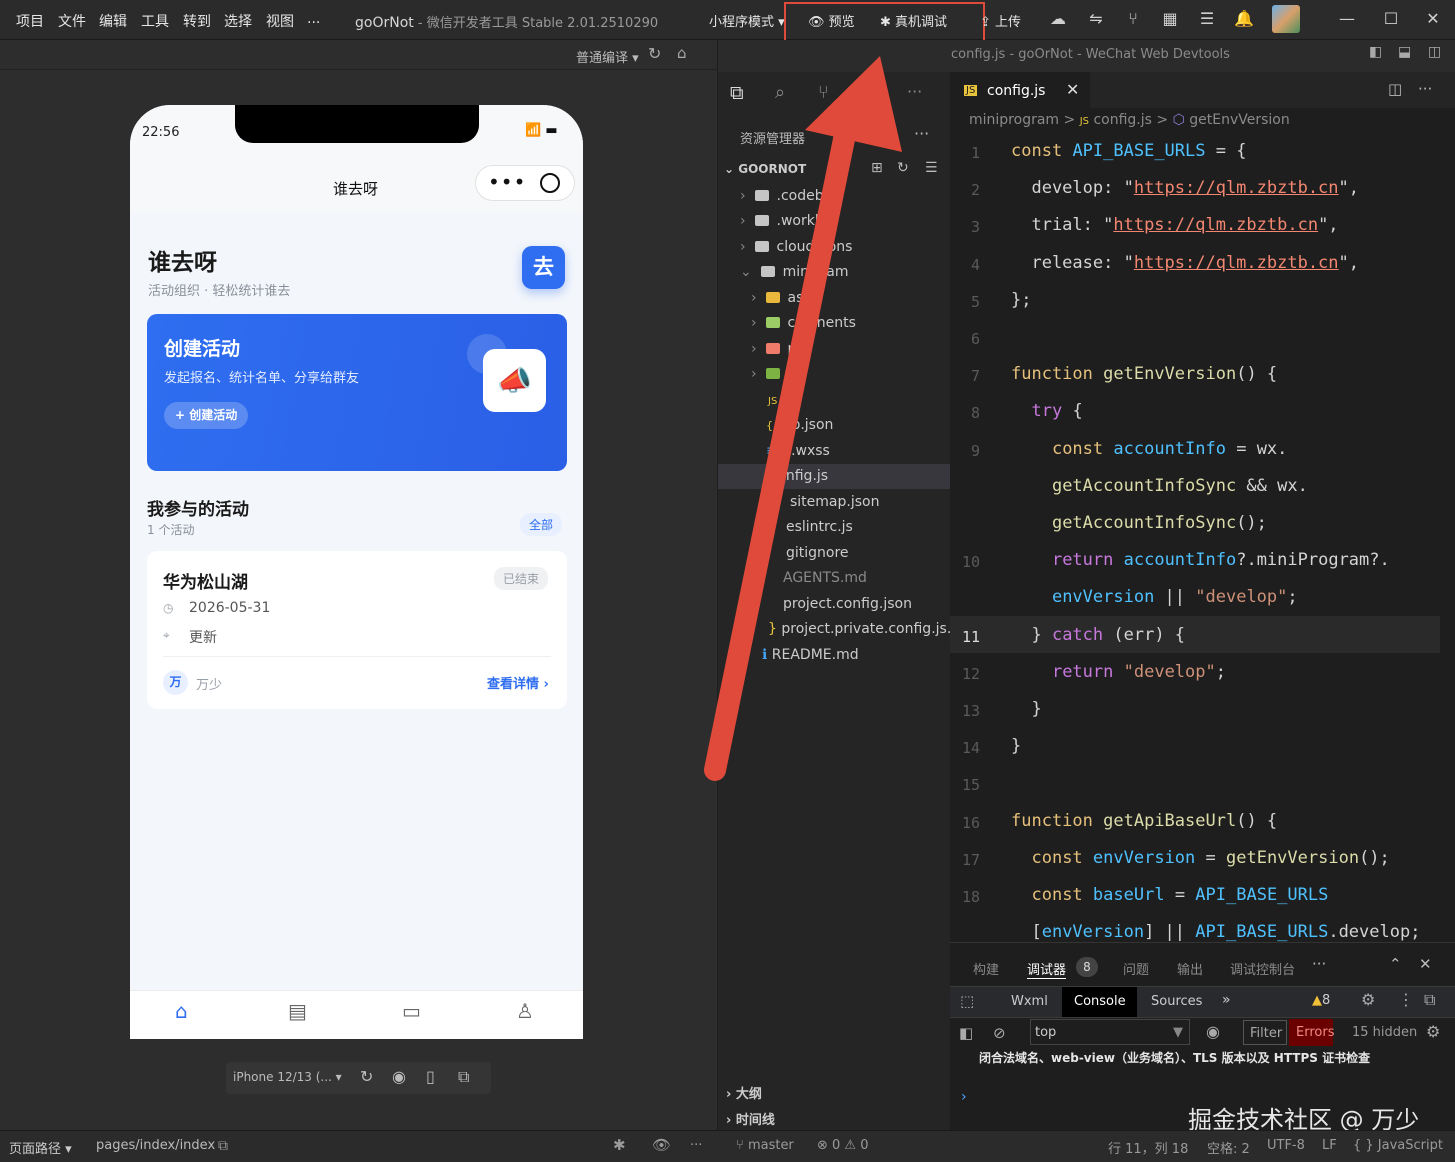 This screenshot has width=1455, height=1162. I want to click on context-select: top ▼, so click(1110, 1032).